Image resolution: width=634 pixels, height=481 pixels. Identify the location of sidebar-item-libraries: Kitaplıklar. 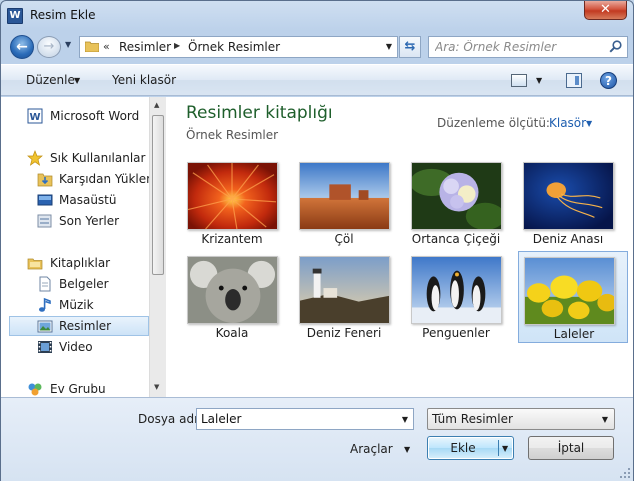
(79, 263).